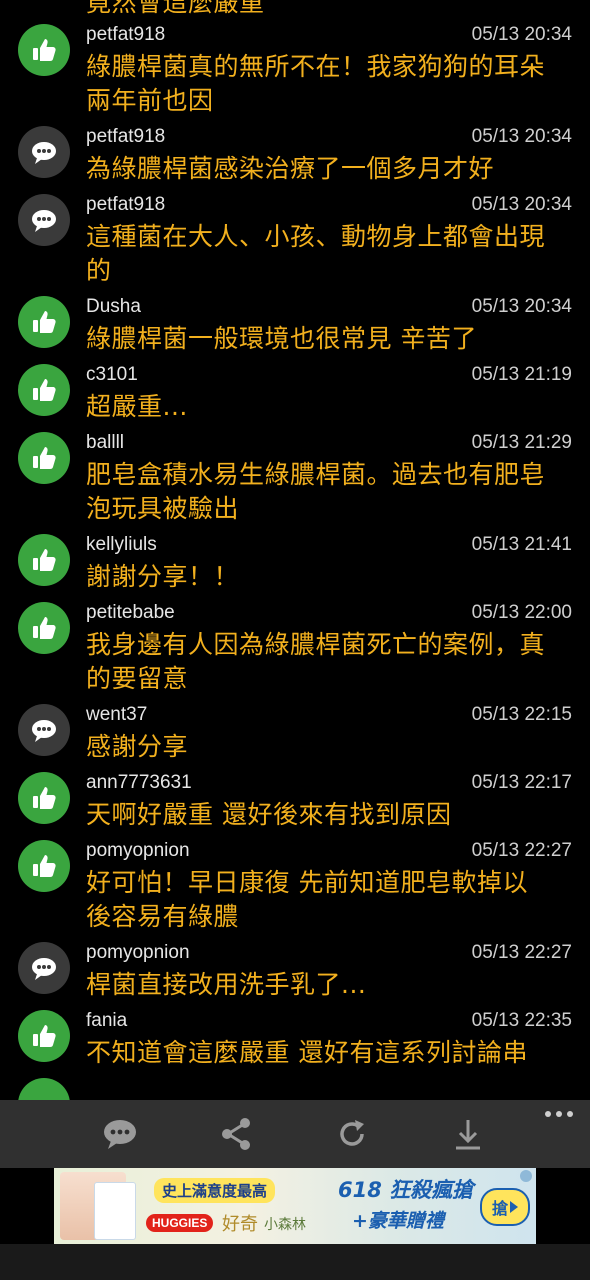 The width and height of the screenshot is (590, 1280). I want to click on comment-time: 05/13 21:41, so click(521, 544).